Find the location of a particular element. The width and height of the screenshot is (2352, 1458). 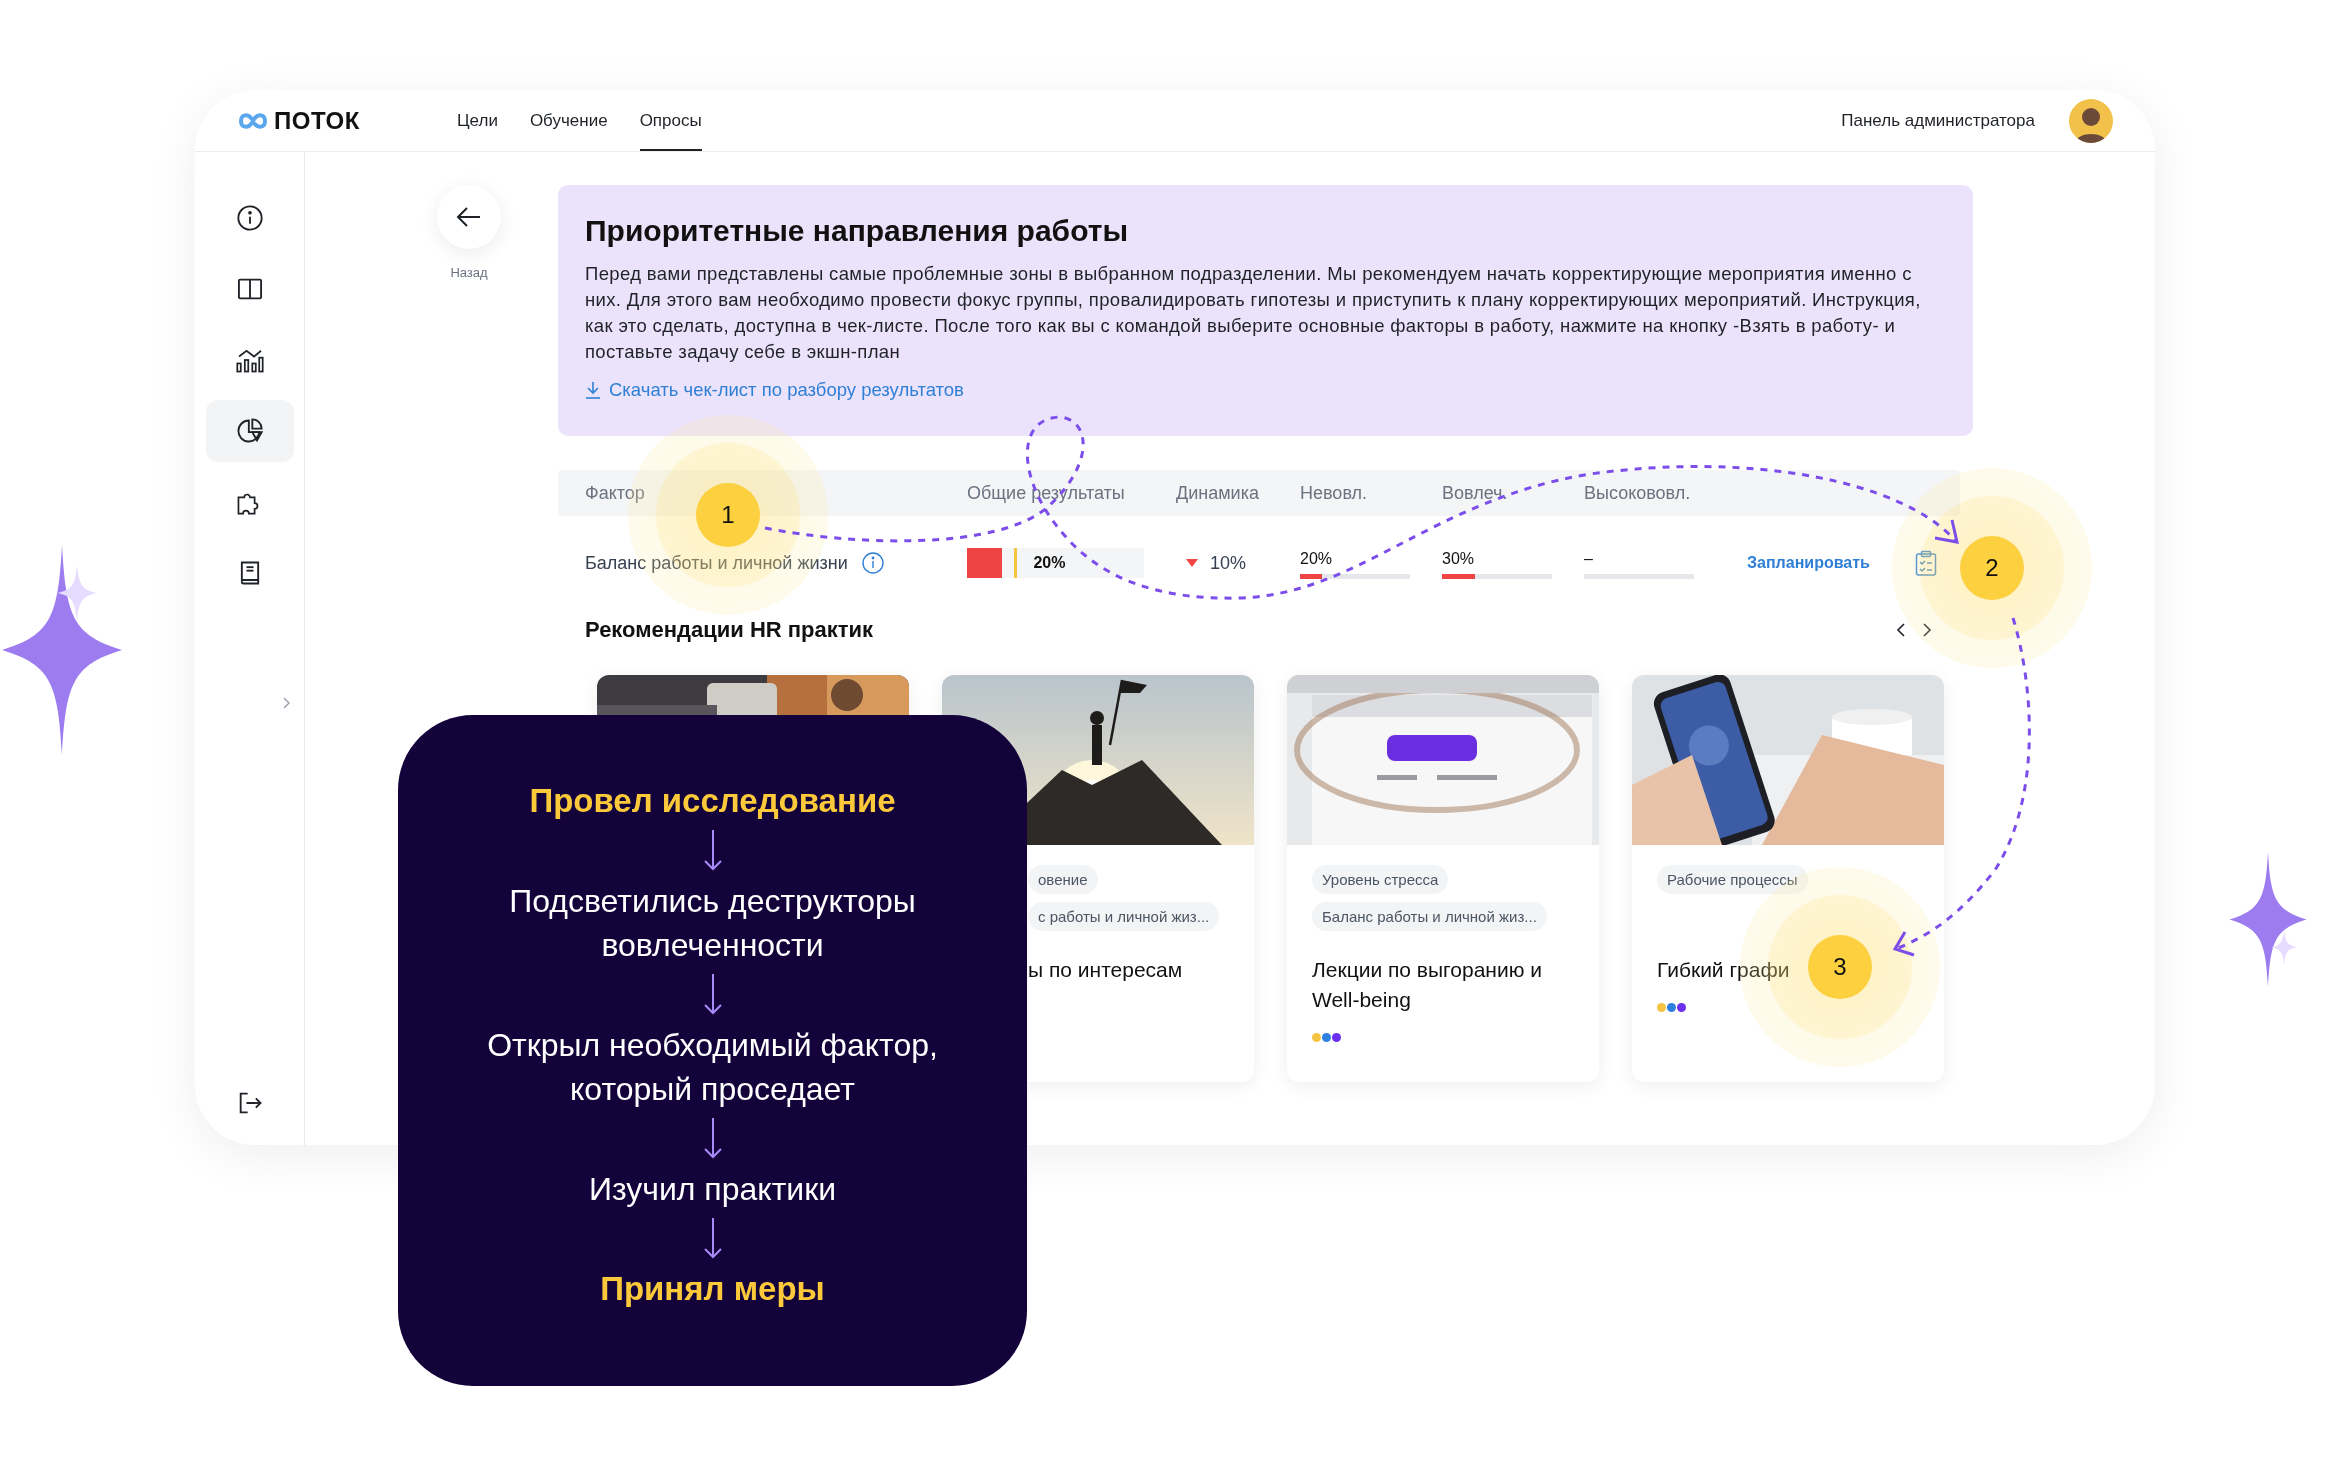

card-title: Гибкий графи is located at coordinates (1723, 970).